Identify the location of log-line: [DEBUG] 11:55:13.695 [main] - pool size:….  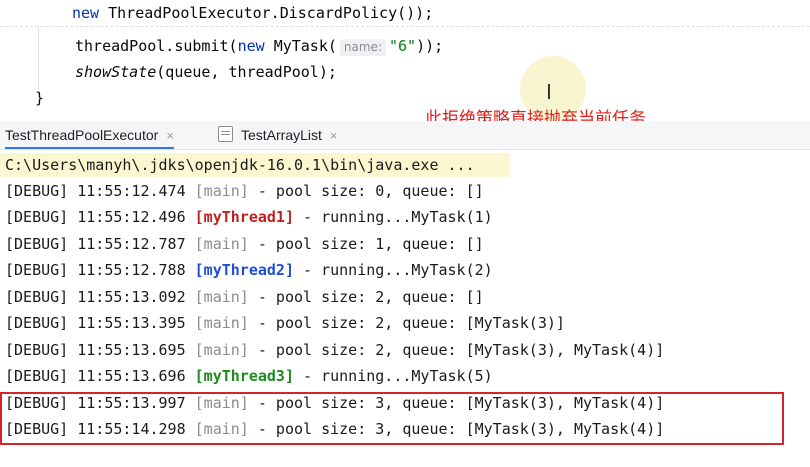
(334, 350).